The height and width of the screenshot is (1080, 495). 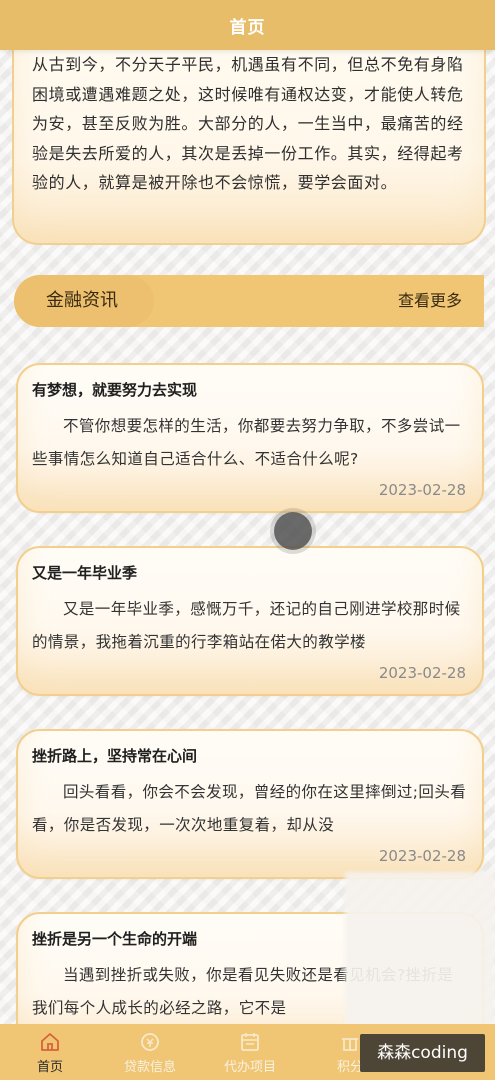 What do you see at coordinates (249, 1067) in the screenshot?
I see `tab-label: 代办项目` at bounding box center [249, 1067].